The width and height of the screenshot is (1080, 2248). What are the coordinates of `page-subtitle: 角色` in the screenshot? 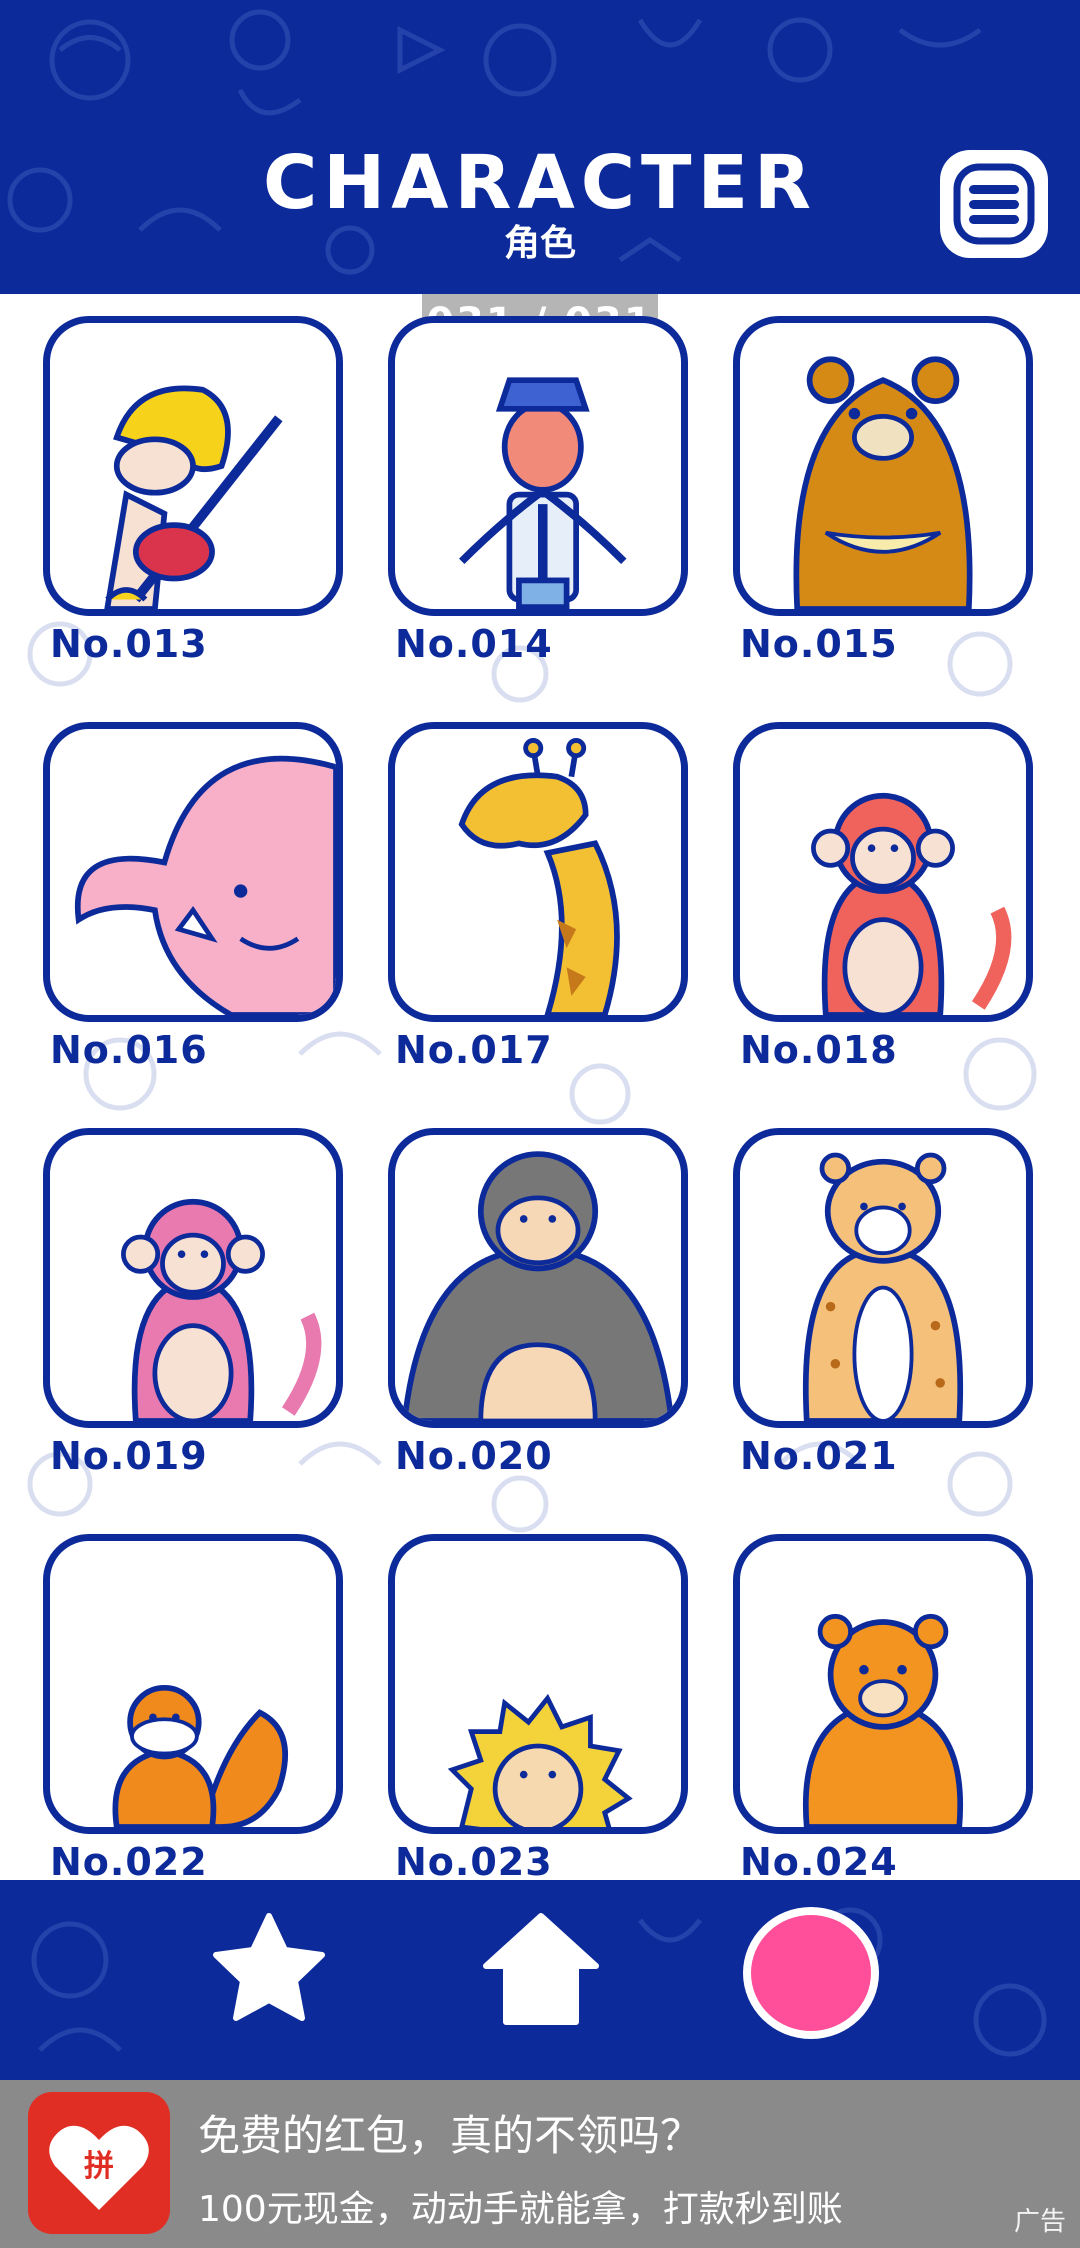 It's located at (539, 243).